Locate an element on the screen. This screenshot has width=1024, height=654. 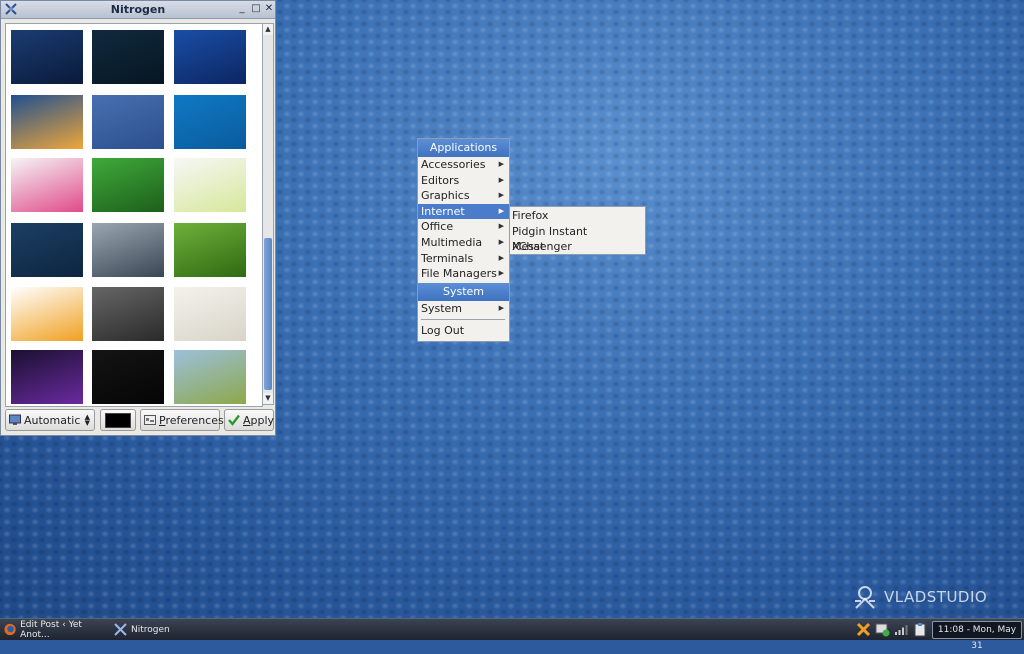
title-bar: Nitrogen _ □ ✕ is located at coordinates (138, 10).